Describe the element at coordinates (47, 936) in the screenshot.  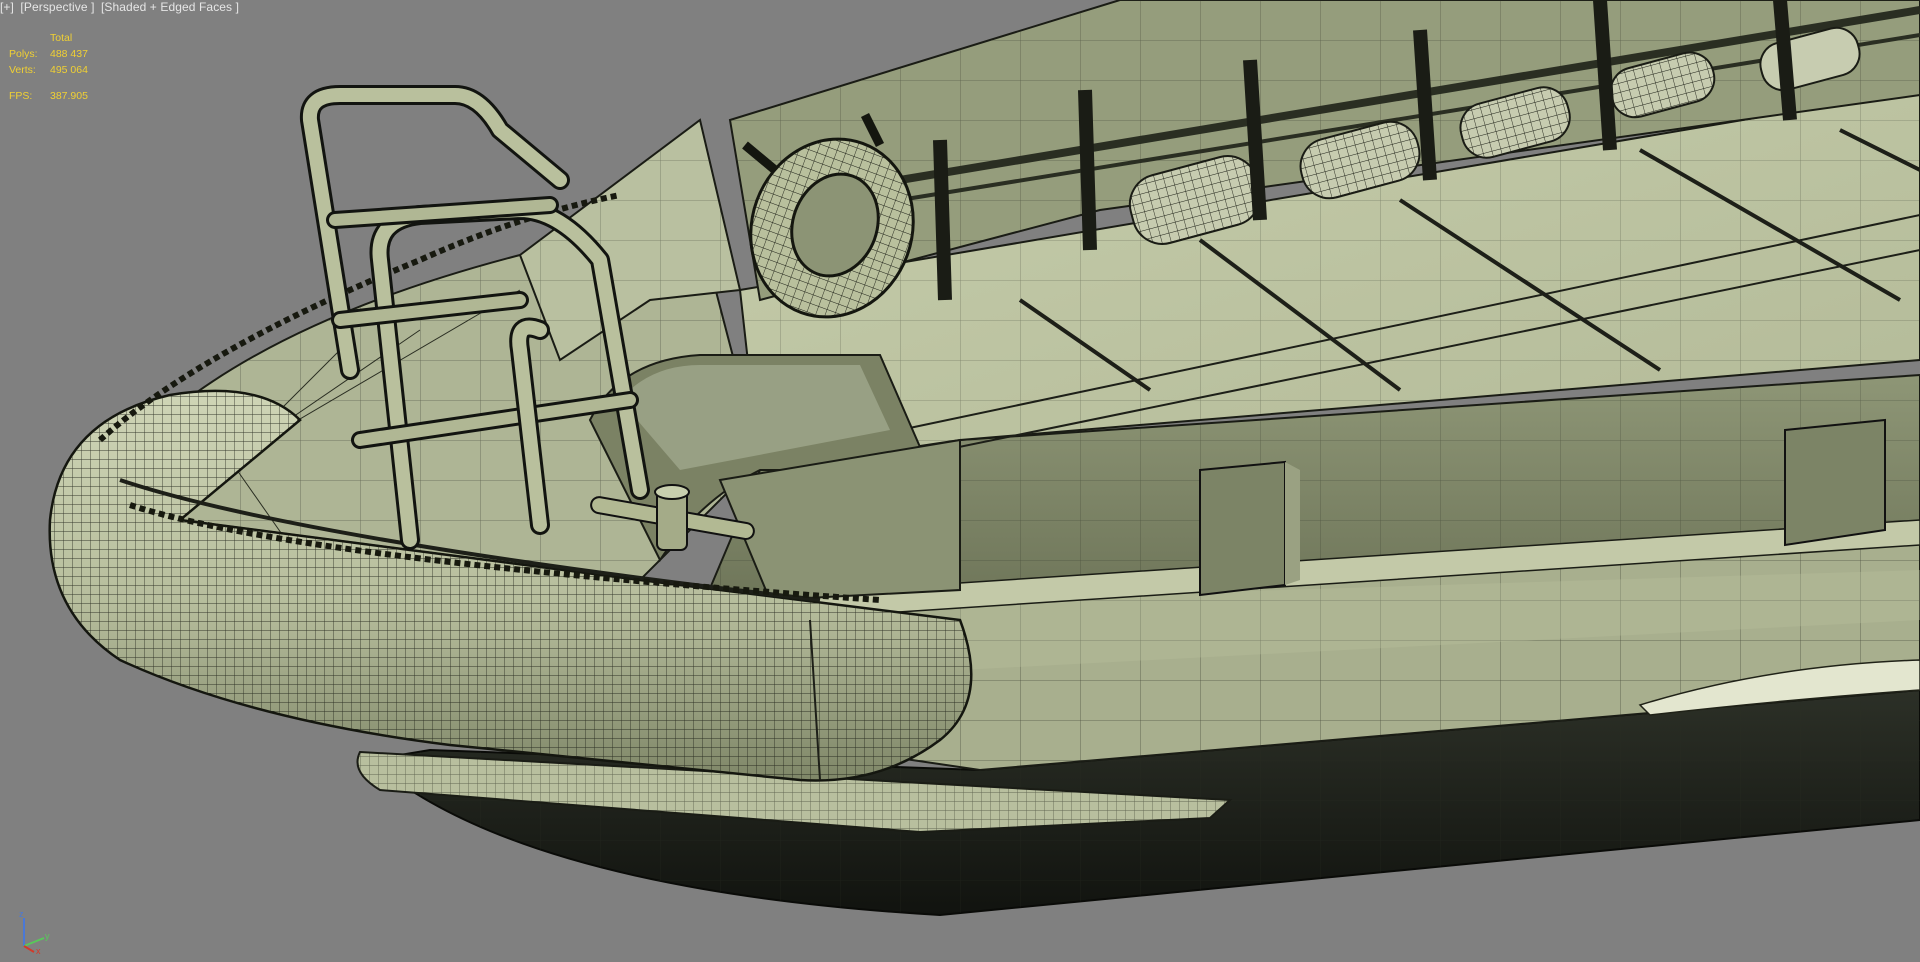
I see `axis-y-label: y` at that location.